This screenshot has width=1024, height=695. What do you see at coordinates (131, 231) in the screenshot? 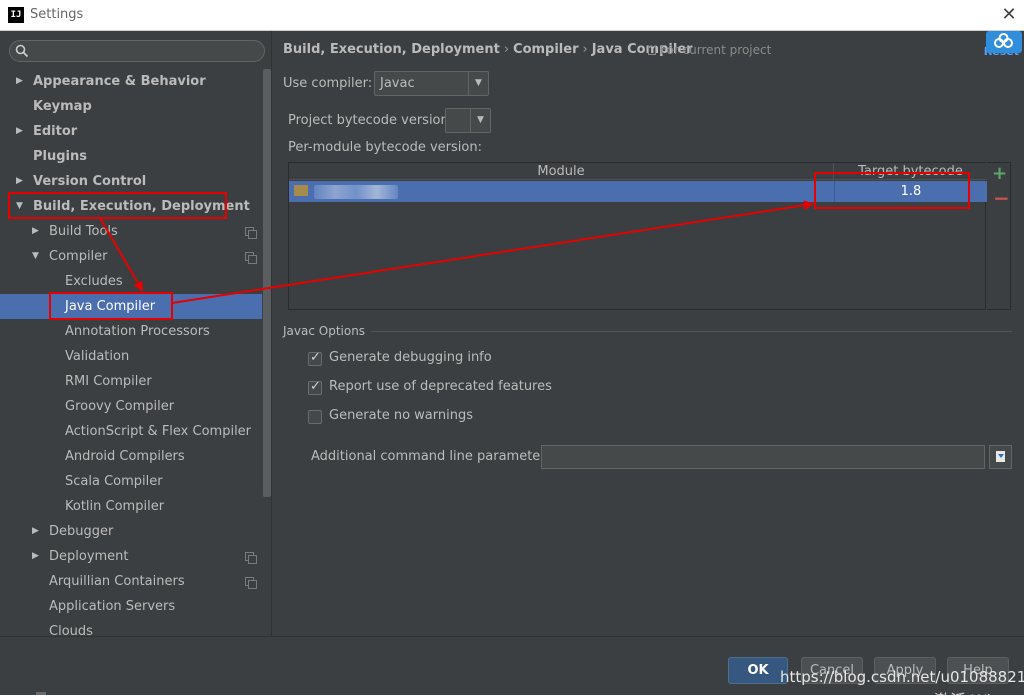
I see `sidebar-item-build-tools: ▶ Build Tools` at bounding box center [131, 231].